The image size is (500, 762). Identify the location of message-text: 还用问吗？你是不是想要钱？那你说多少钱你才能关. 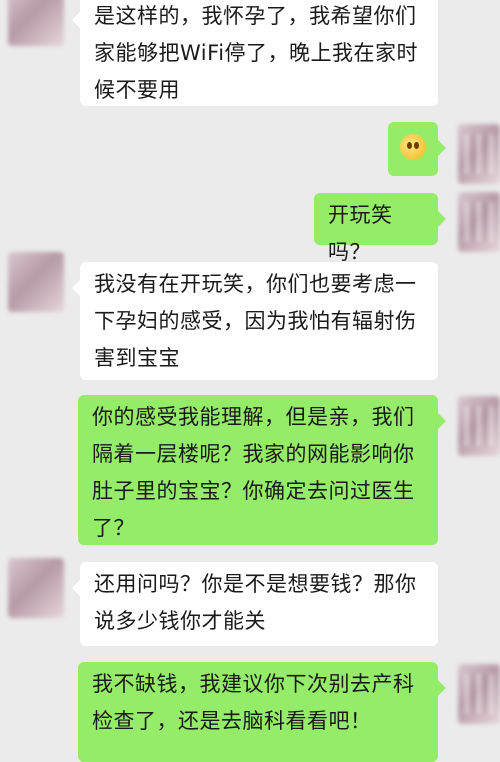
(255, 602).